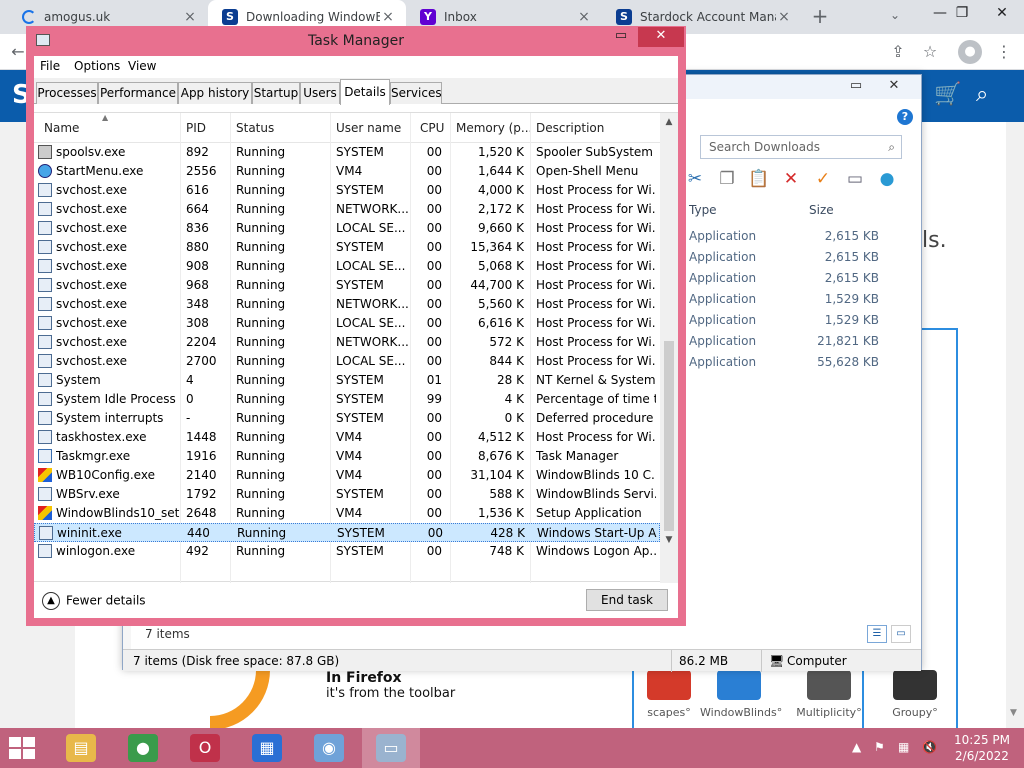 The width and height of the screenshot is (1024, 768). I want to click on check-icon: ✓, so click(823, 179).